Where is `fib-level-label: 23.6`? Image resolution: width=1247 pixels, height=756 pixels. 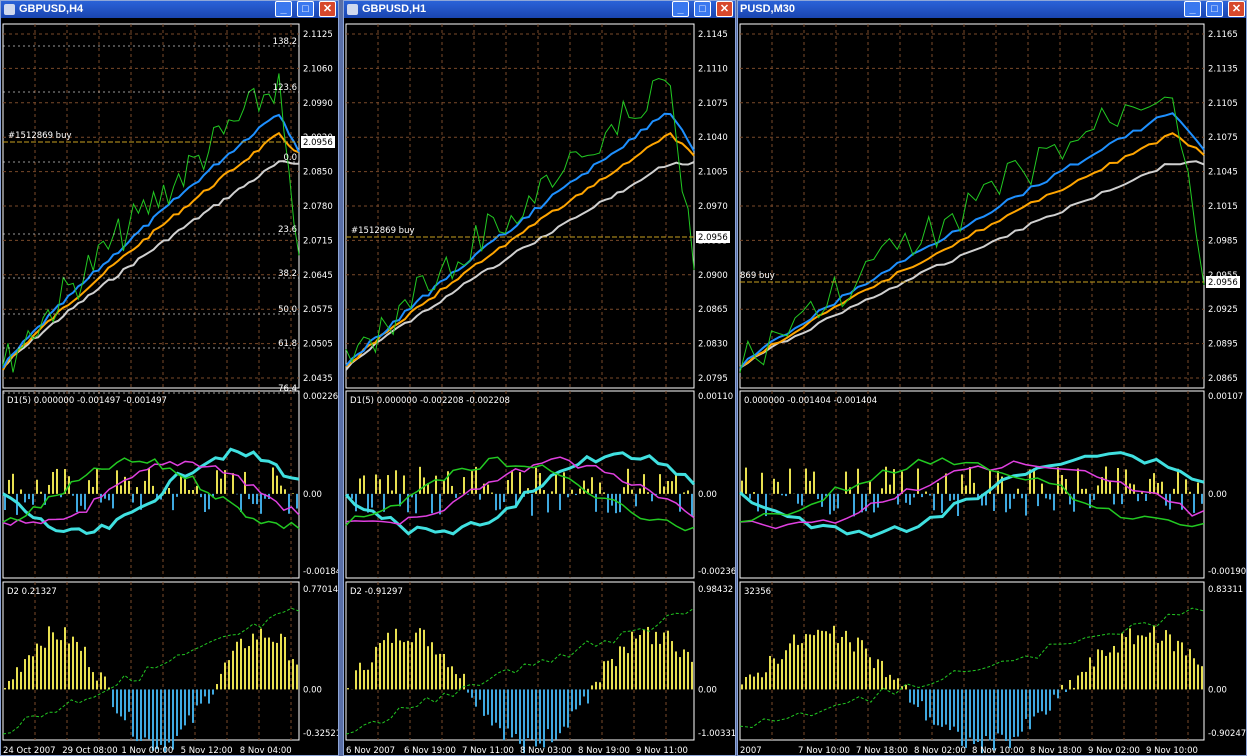 fib-level-label: 23.6 is located at coordinates (287, 230).